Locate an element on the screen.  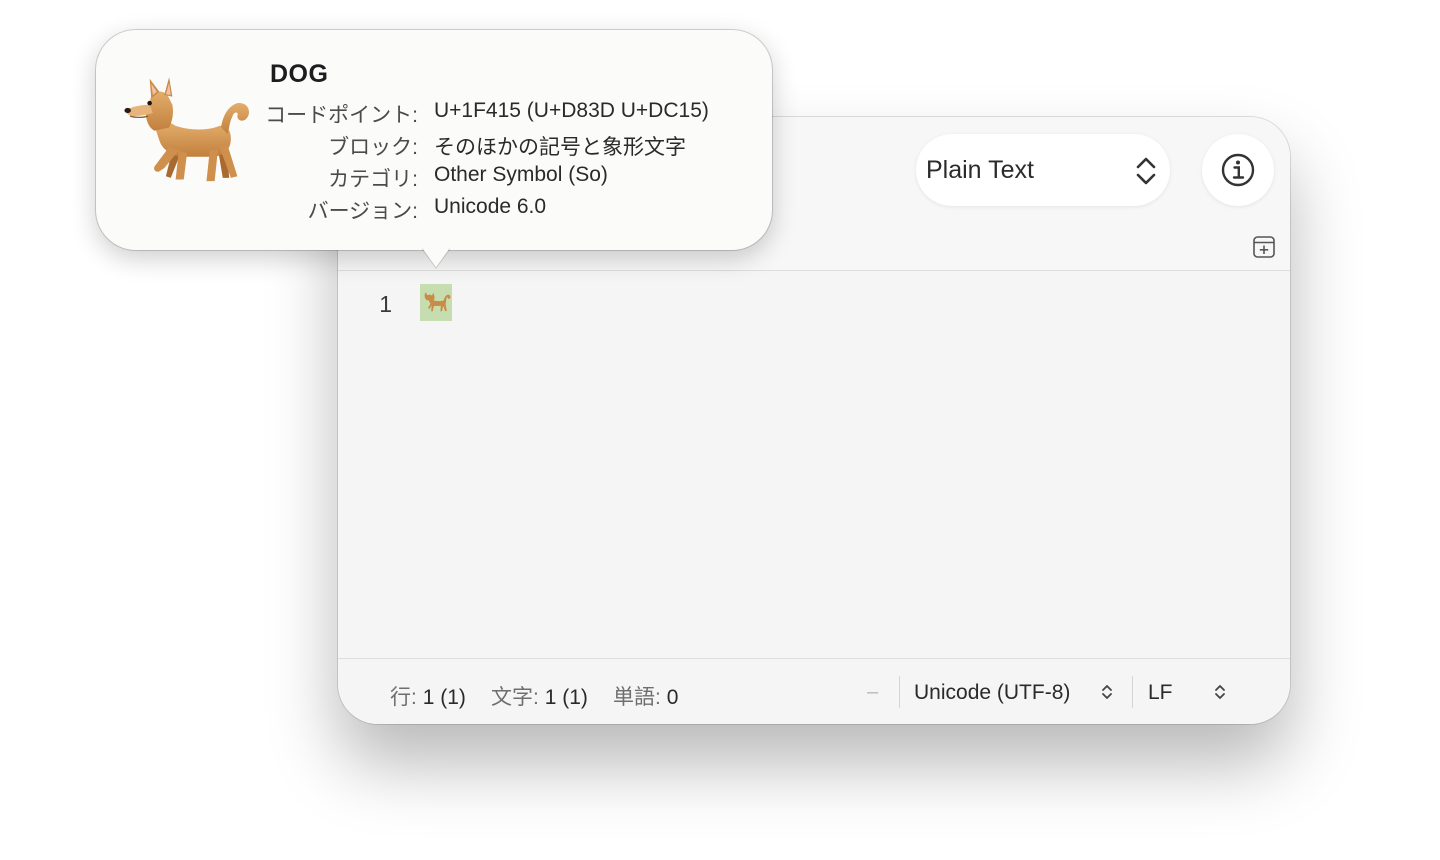
category-row: カテゴリ: Other Symbol (So) is located at coordinates (434, 178).